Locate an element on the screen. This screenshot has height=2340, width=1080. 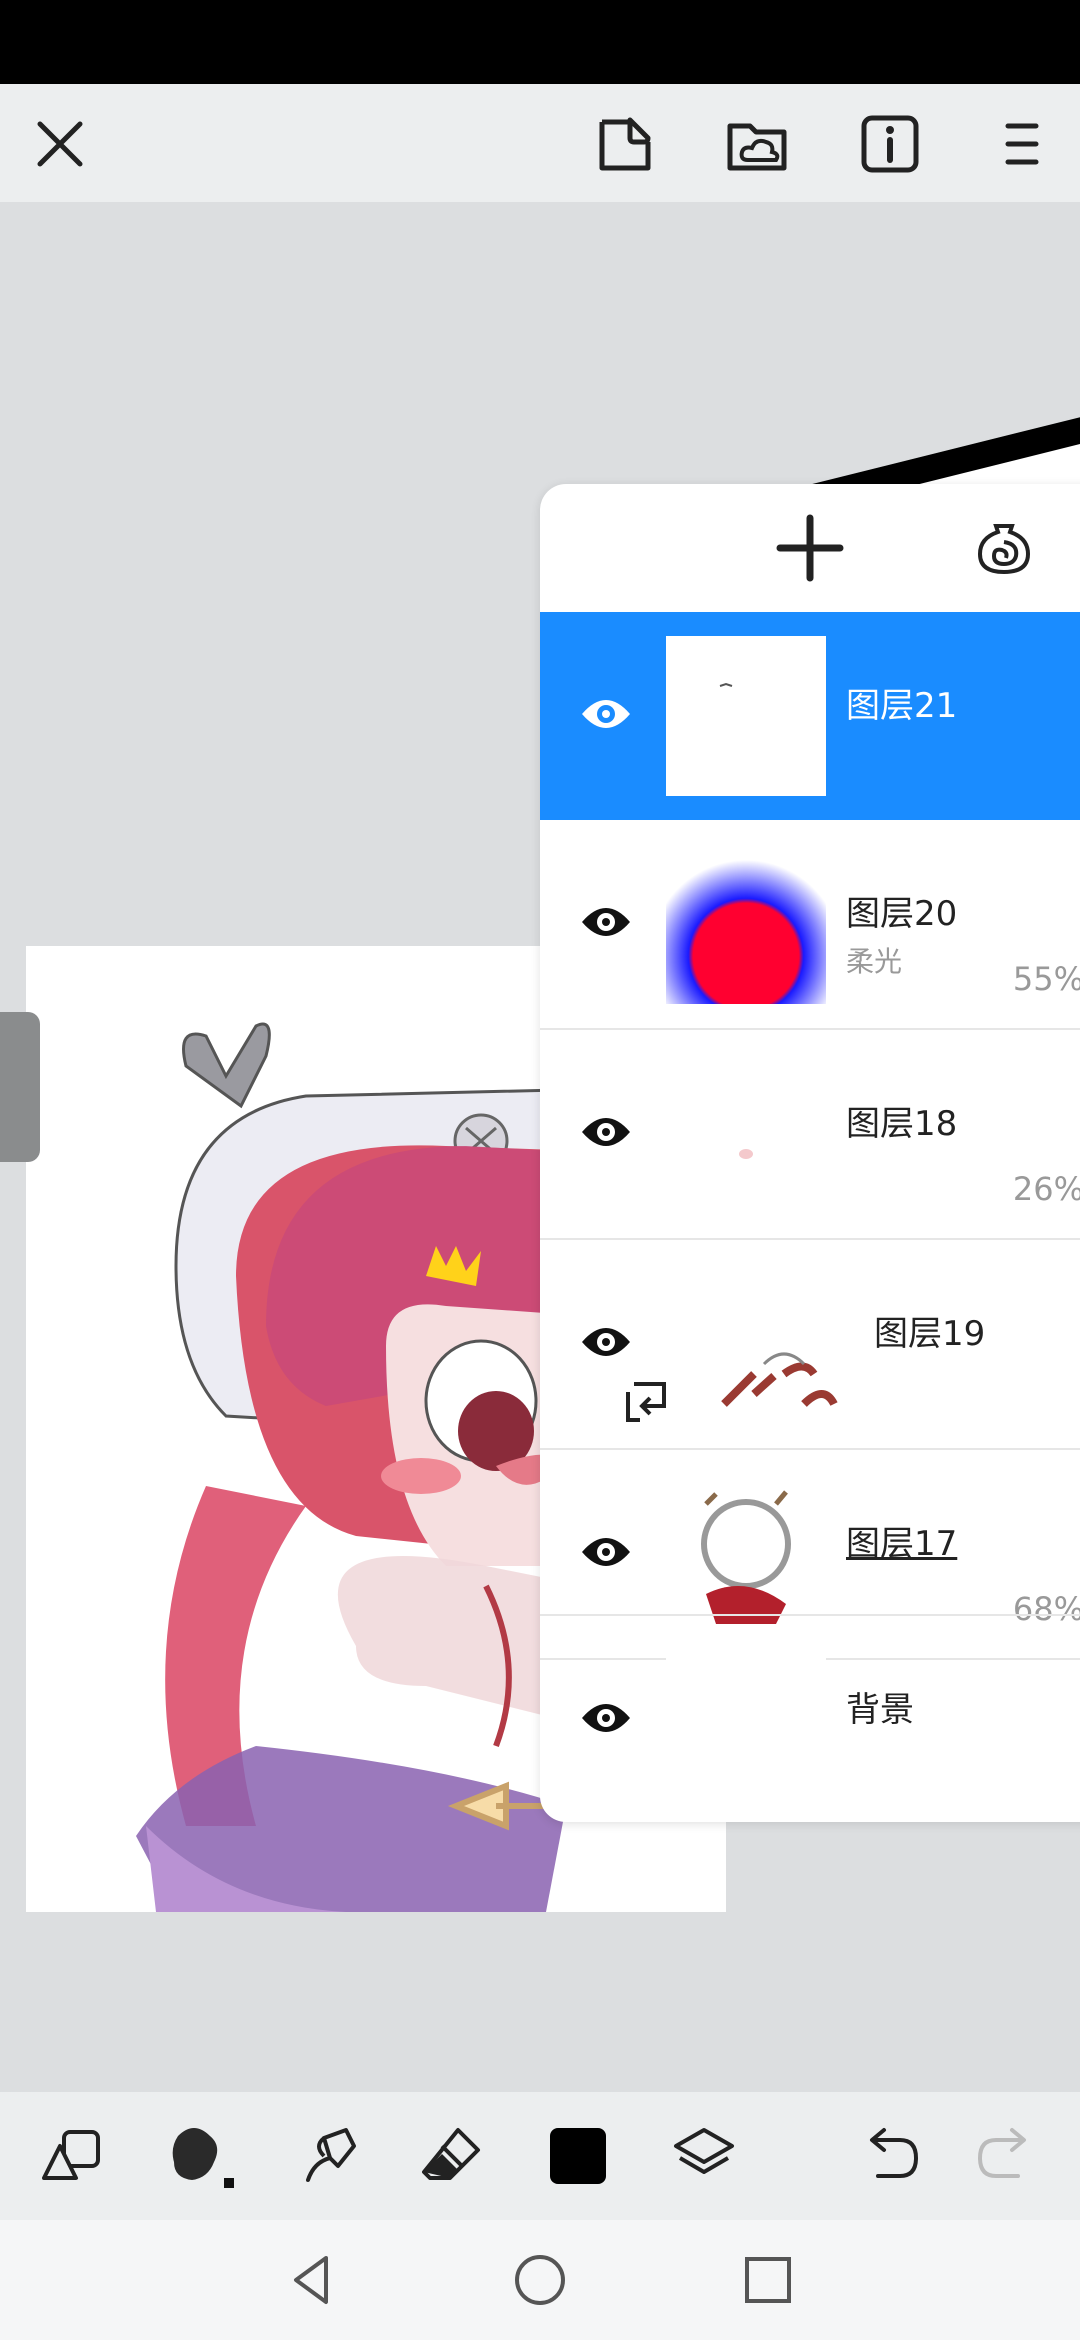
layer-name: 图层18 is located at coordinates (902, 1124).